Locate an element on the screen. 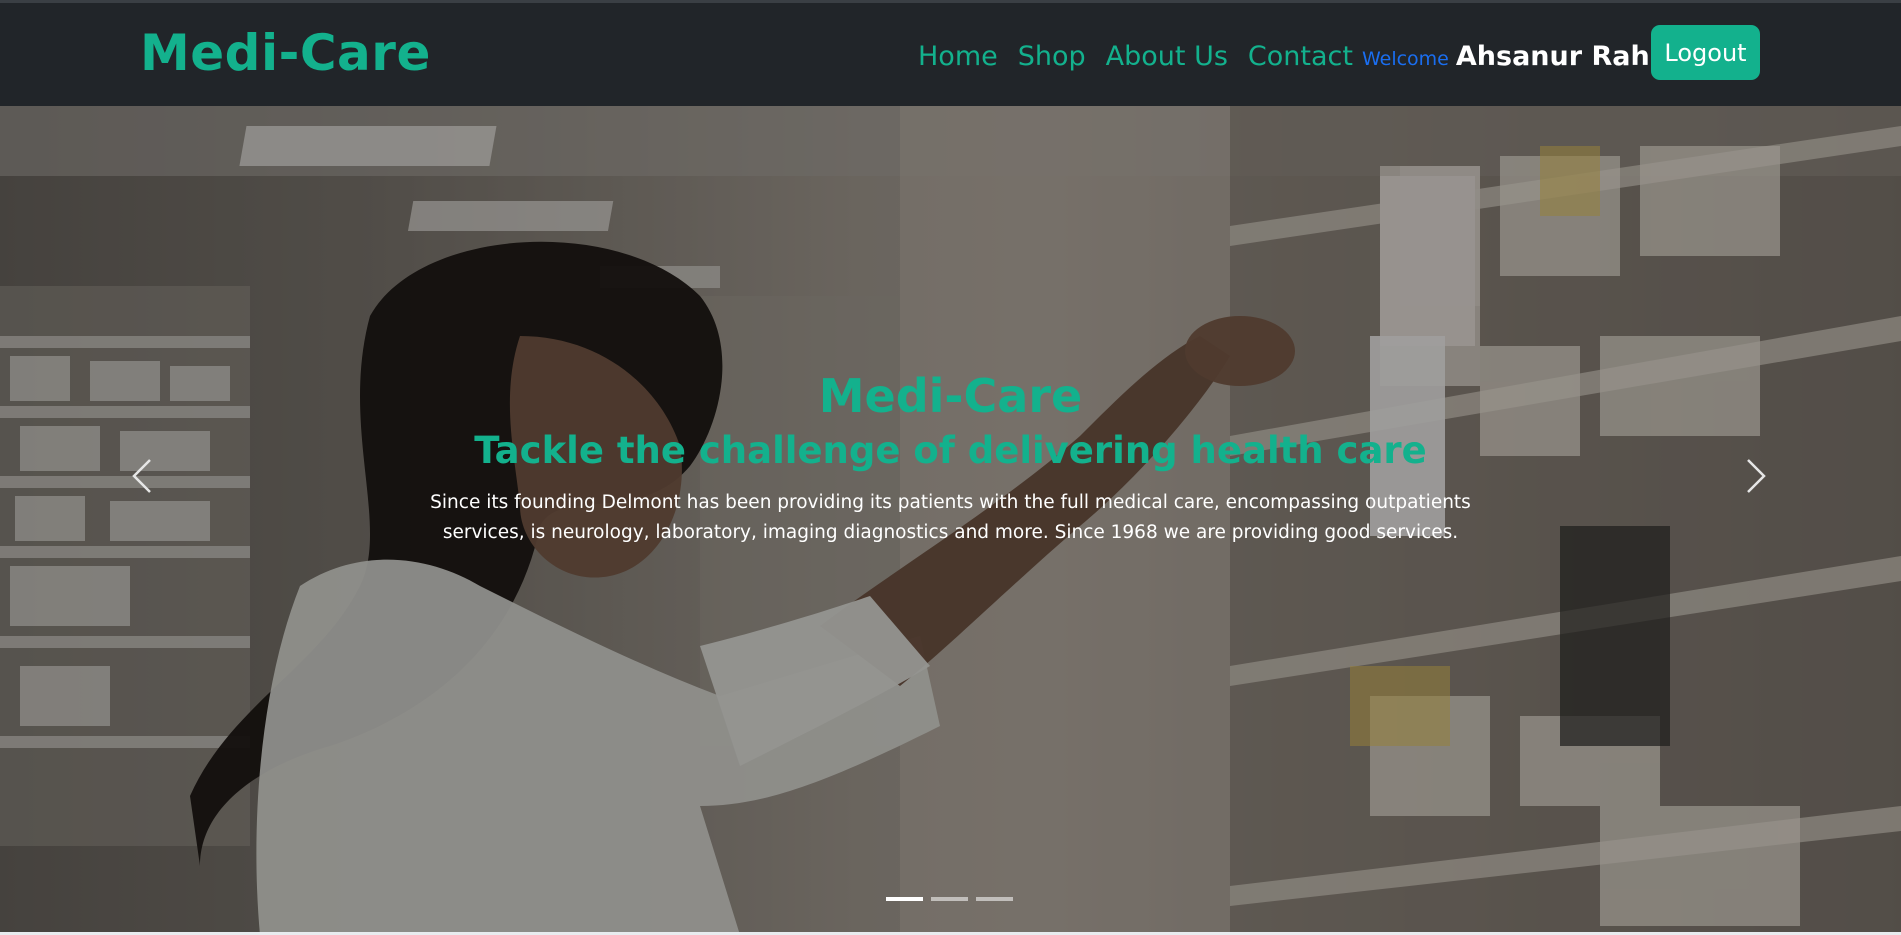  logout-button: Logout is located at coordinates (1705, 52).